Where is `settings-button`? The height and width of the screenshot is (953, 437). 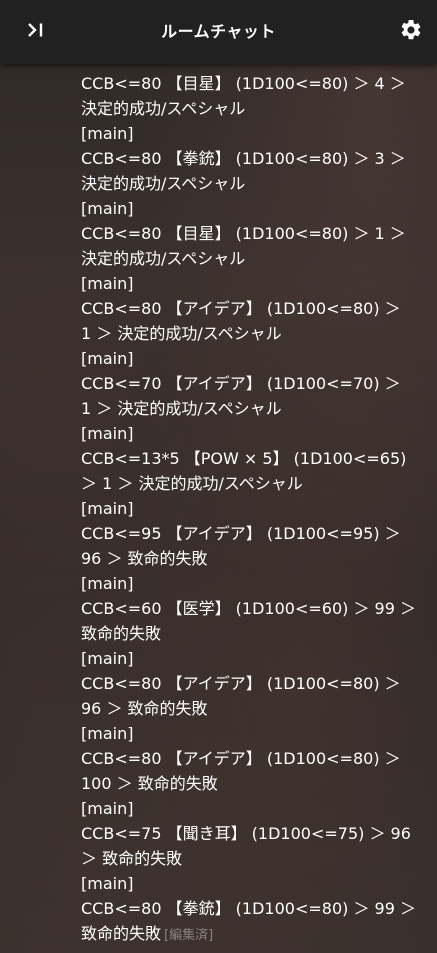 settings-button is located at coordinates (411, 32).